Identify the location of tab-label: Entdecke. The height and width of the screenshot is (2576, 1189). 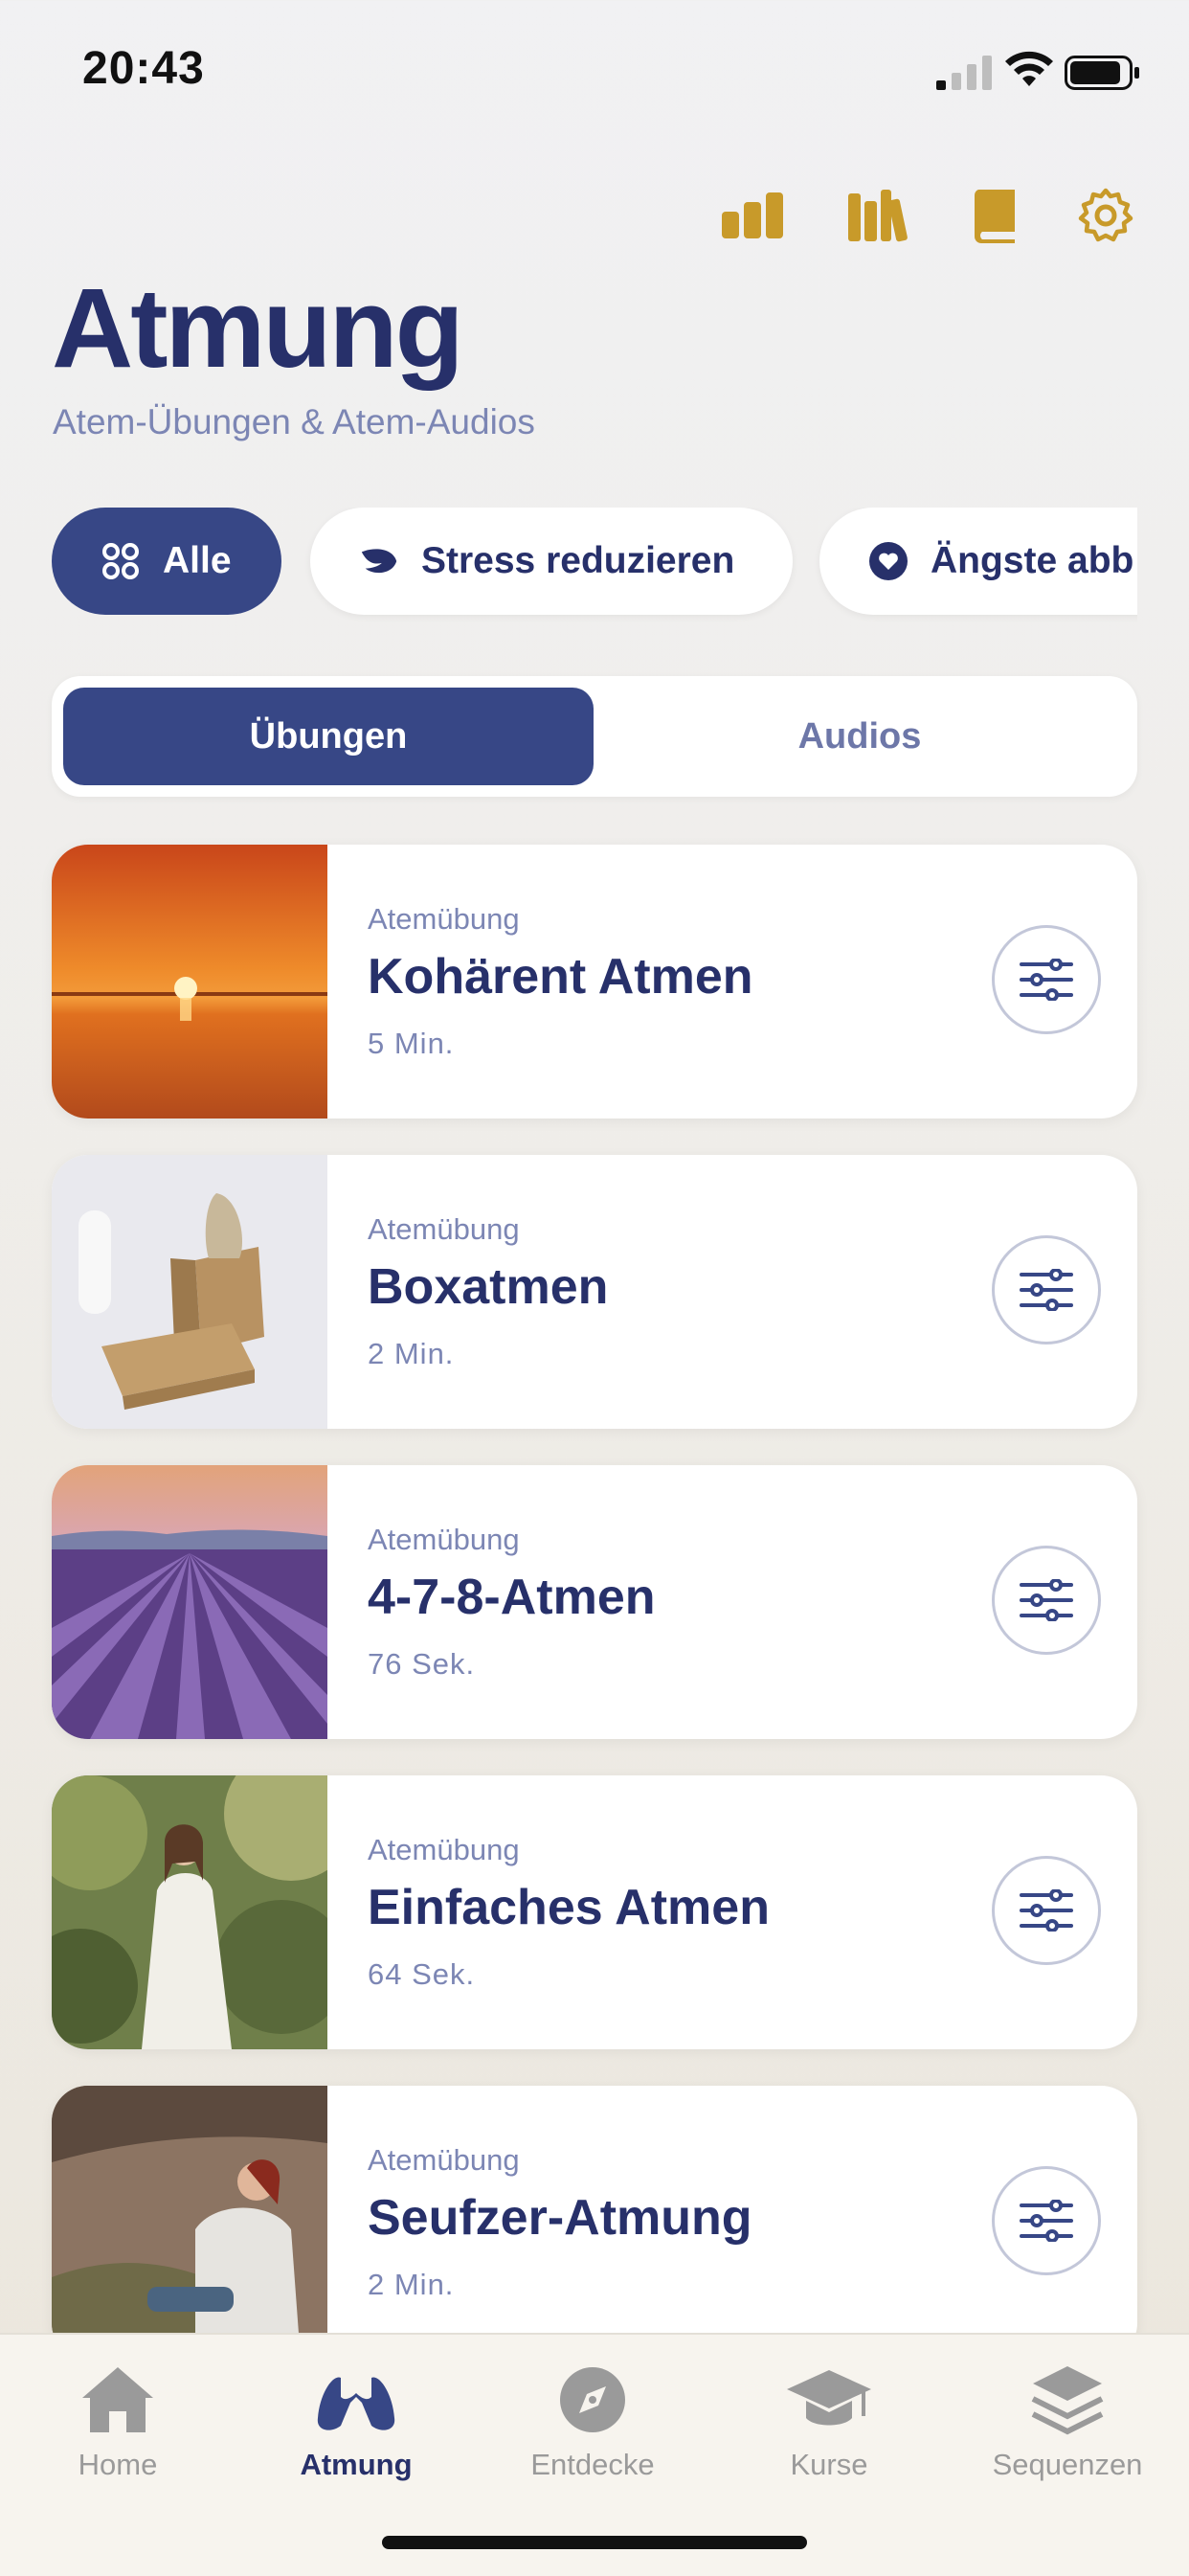
(592, 2464).